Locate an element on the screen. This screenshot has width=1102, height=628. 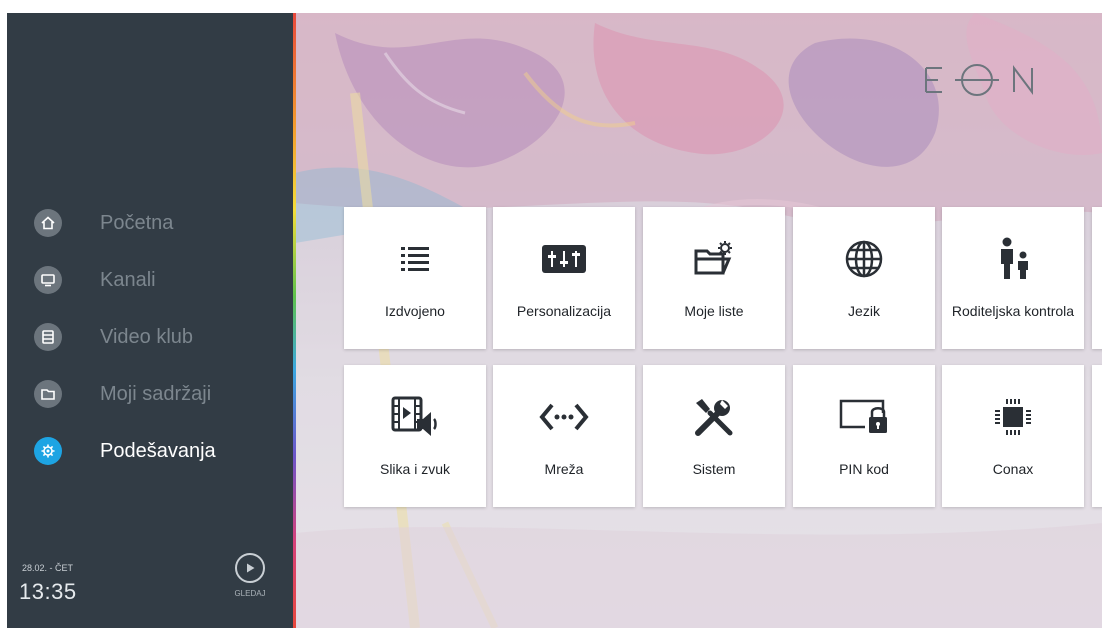
tile-label: Roditeljska kontrola is located at coordinates (1013, 311).